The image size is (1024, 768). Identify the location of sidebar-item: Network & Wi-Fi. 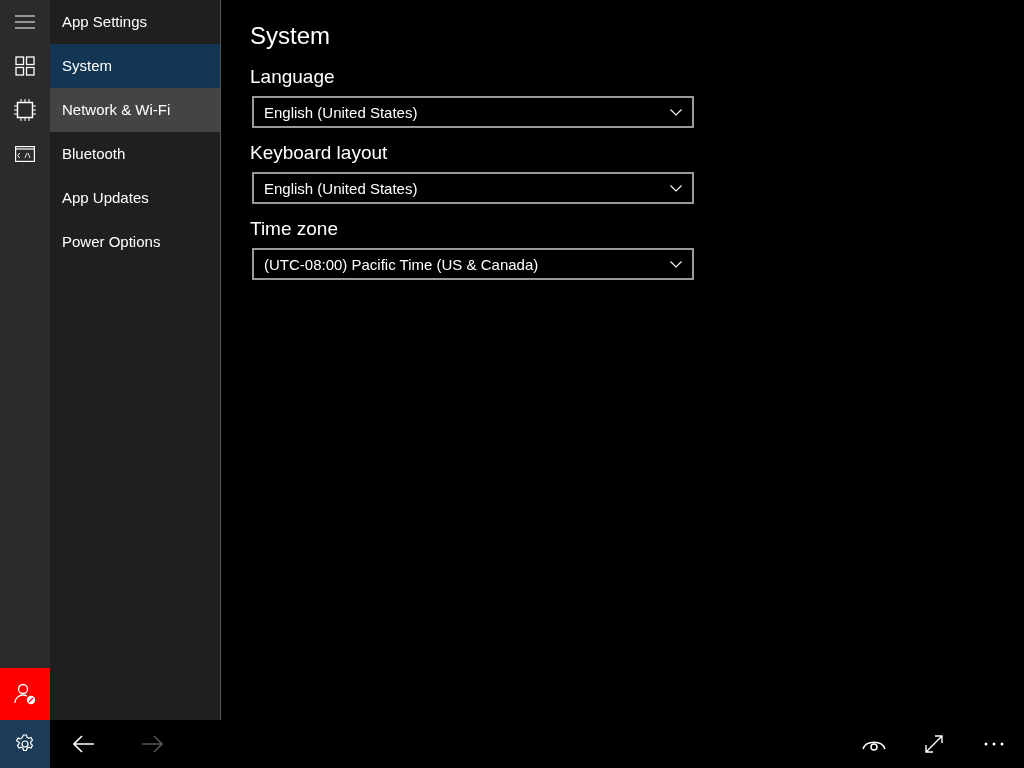
(135, 110).